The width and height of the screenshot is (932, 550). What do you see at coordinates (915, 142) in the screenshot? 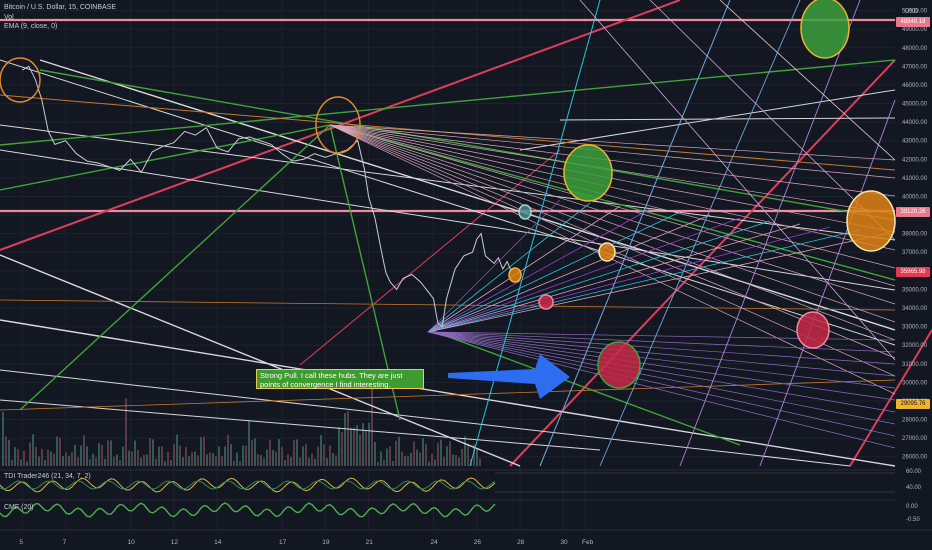
I see `y-tick-label: 43000.00` at bounding box center [915, 142].